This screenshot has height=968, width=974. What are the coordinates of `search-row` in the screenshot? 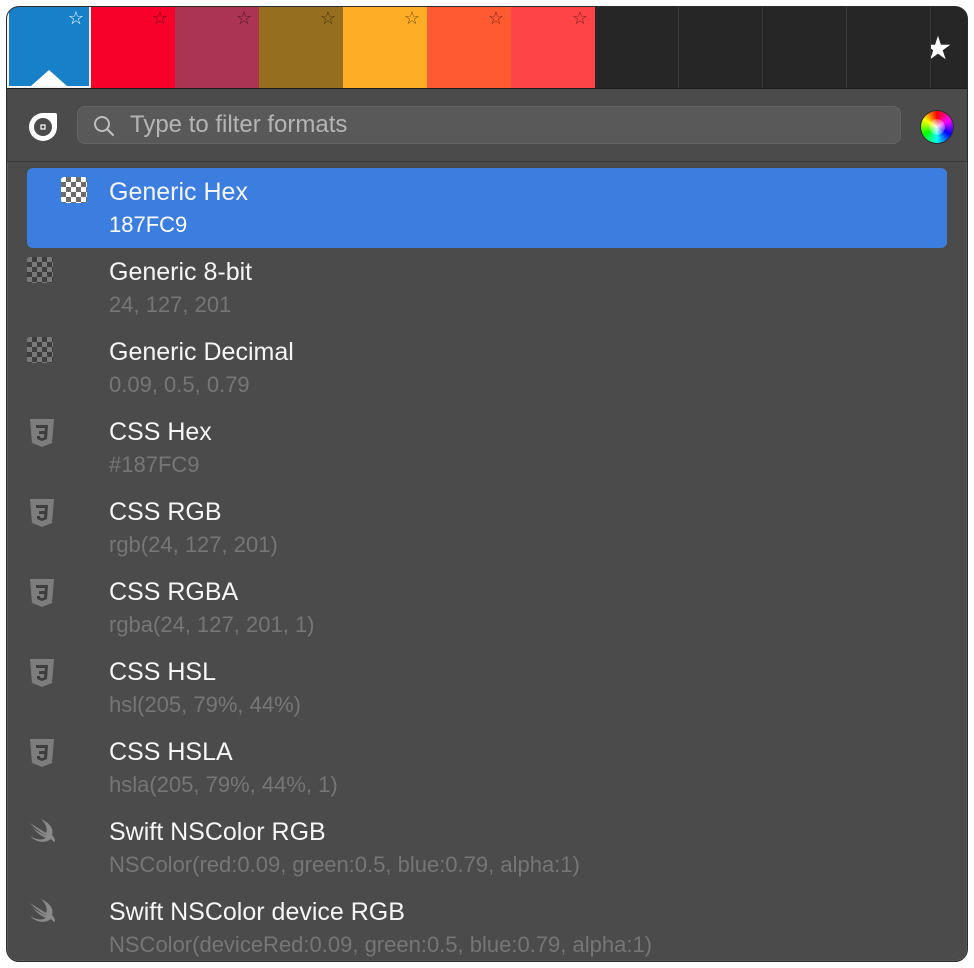 It's located at (487, 125).